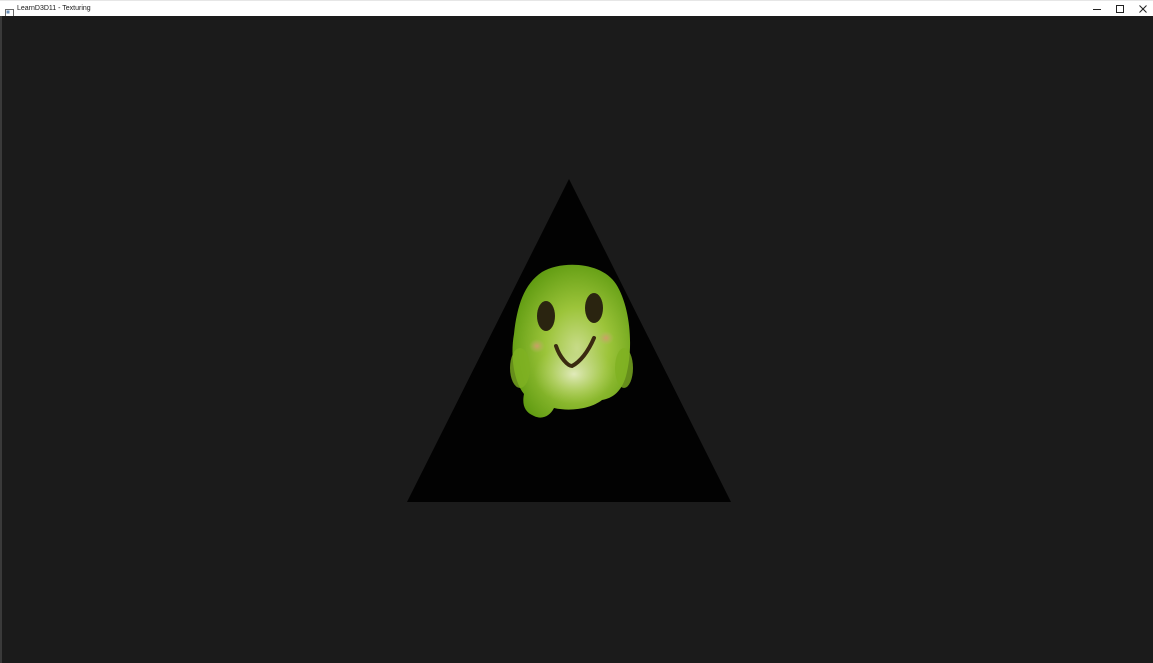 The image size is (1153, 663). Describe the element at coordinates (571, 341) in the screenshot. I see `texture-blob` at that location.